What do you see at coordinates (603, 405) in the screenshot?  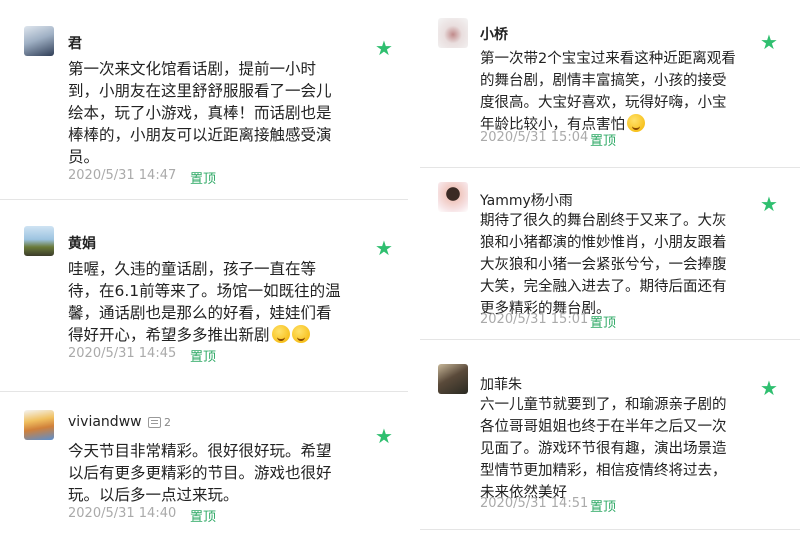 I see `comment-text-line: 六一儿童节就要到了，和瑜源亲子剧的` at bounding box center [603, 405].